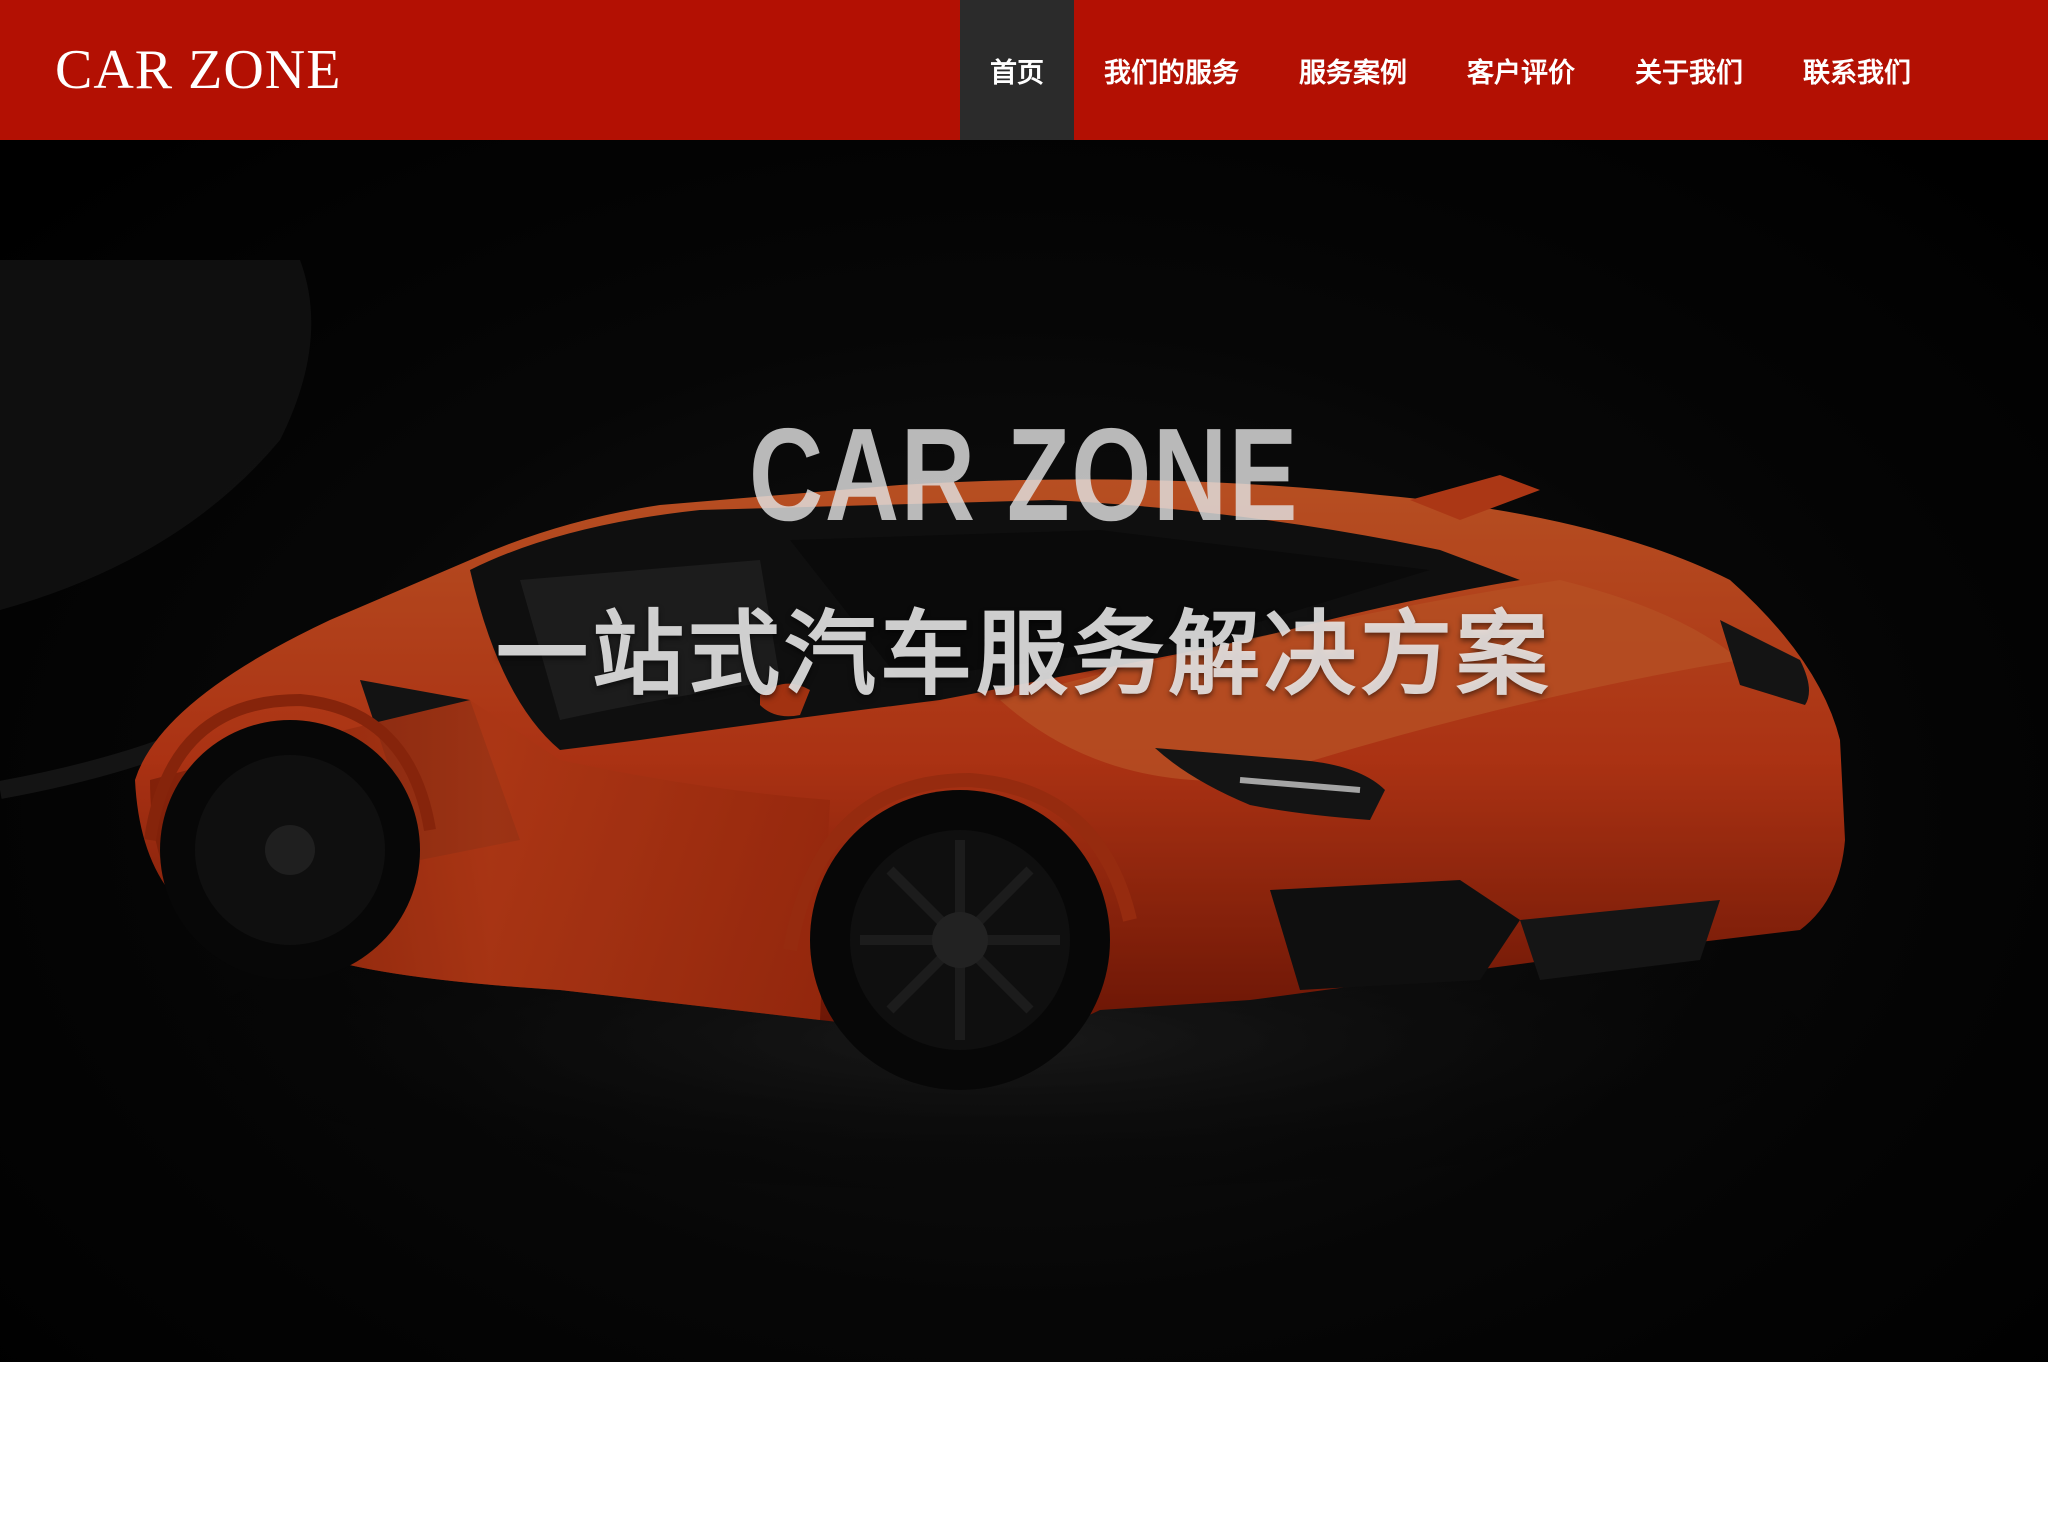 This screenshot has height=1536, width=2048. What do you see at coordinates (1023, 654) in the screenshot?
I see `hero-subtitle: 一站式汽车服务解决方案` at bounding box center [1023, 654].